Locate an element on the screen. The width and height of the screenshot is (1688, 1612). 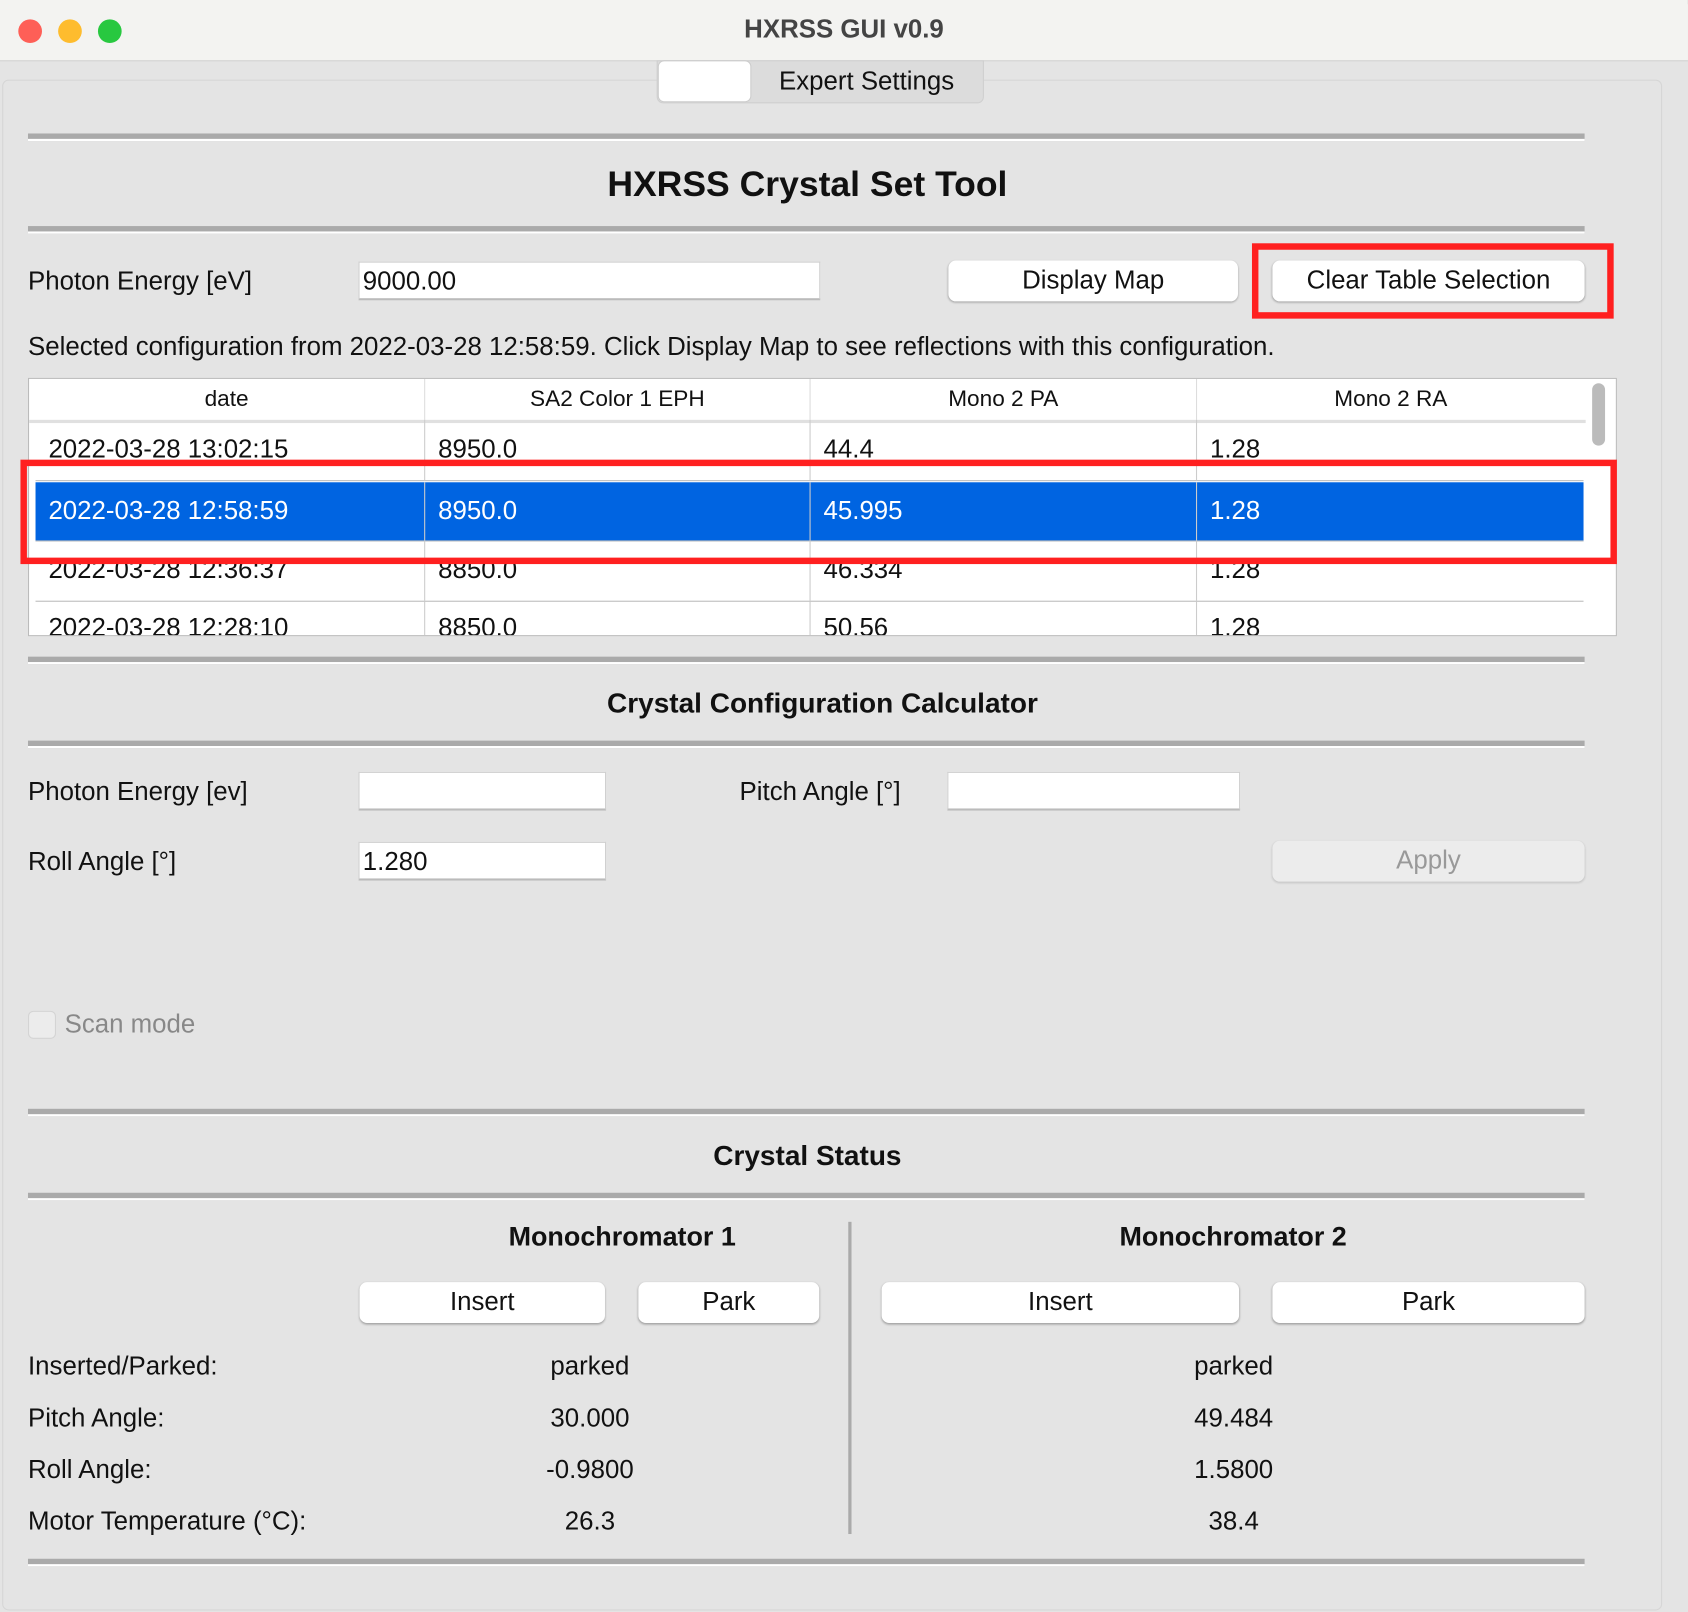
pitch-angle-status-label: Pitch Angle: is located at coordinates (96, 1418).